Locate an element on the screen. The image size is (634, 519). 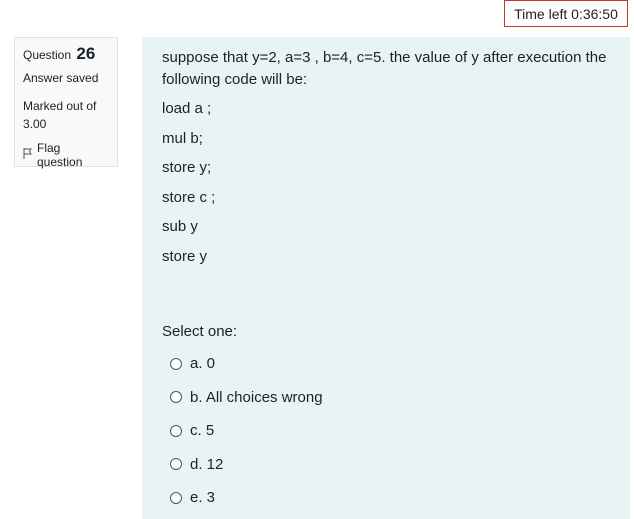
time-left-timer: Time left 0:36:50 is located at coordinates (566, 13).